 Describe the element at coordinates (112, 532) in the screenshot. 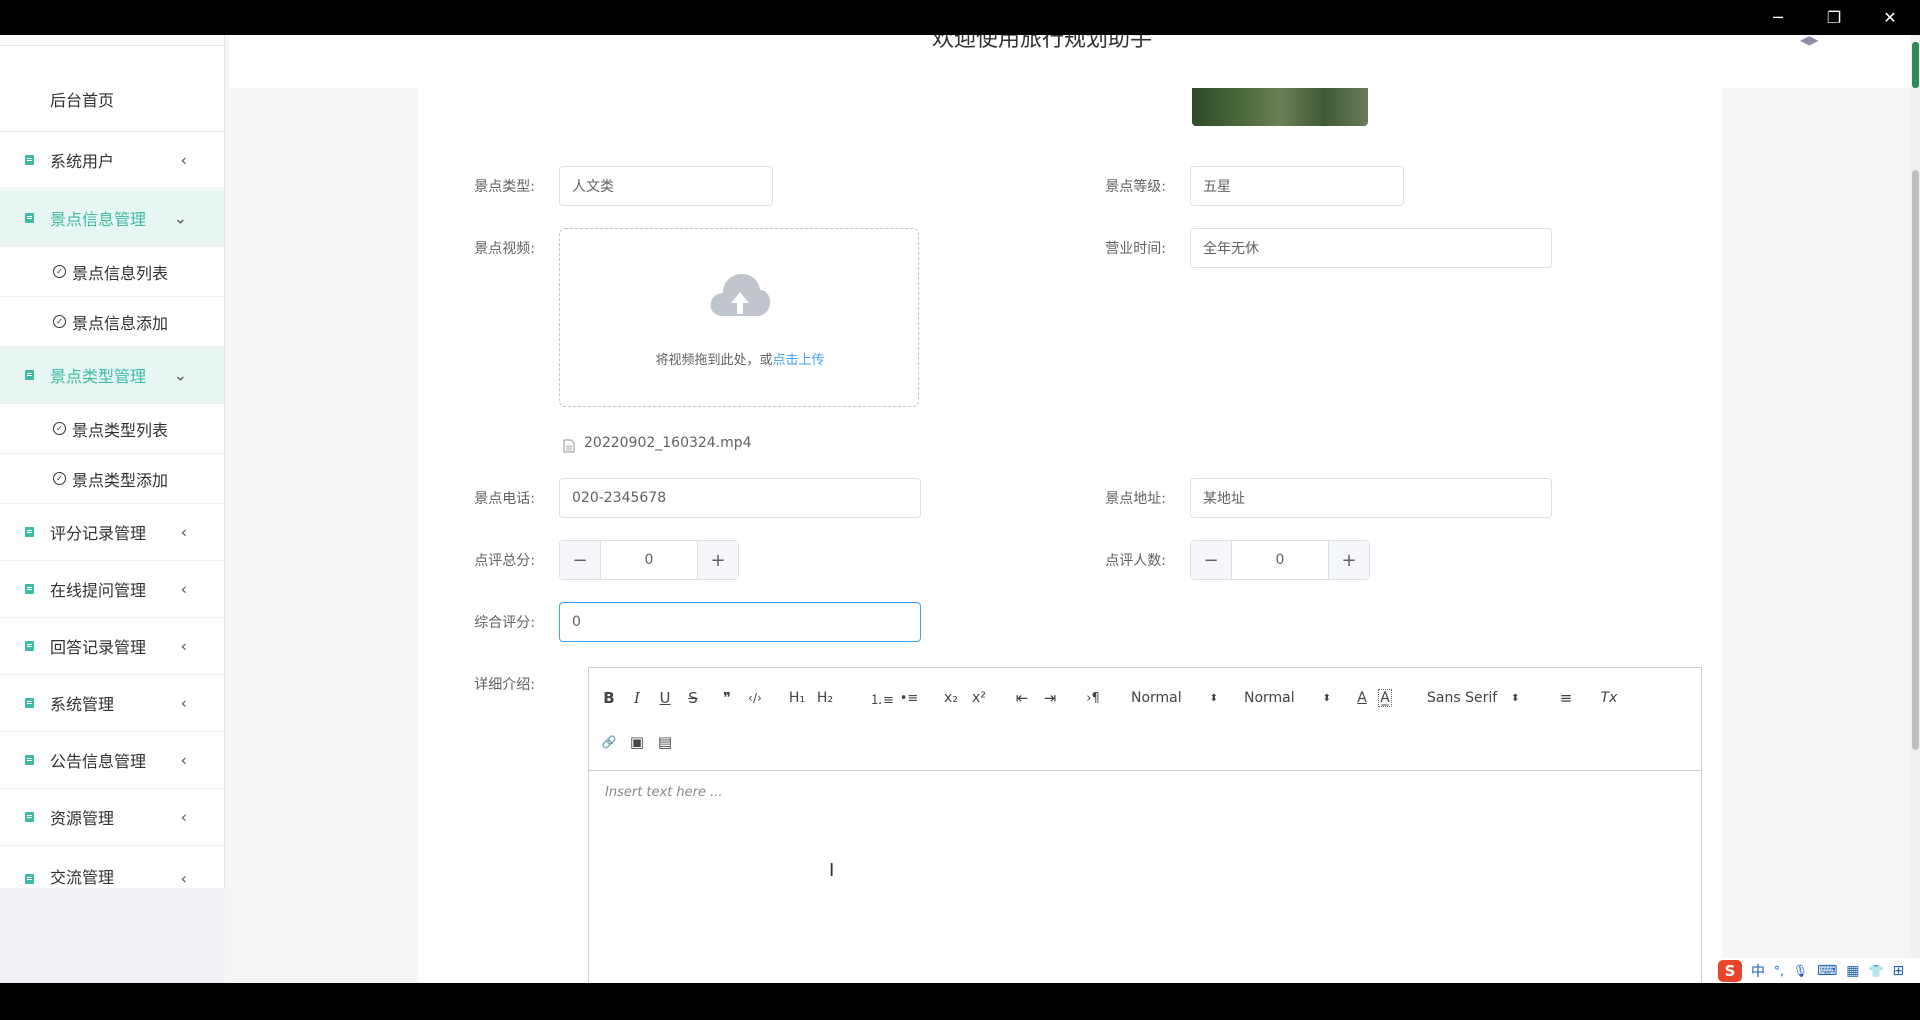

I see `sidebar-item-rating-records: 评分记录管理 ‹` at that location.